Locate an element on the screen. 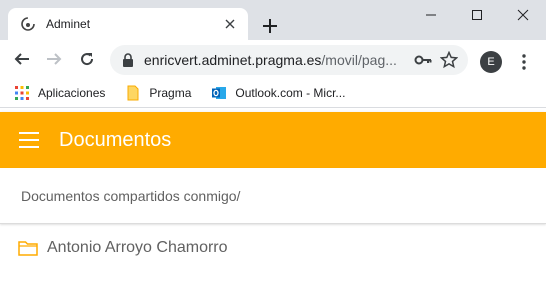 This screenshot has height=303, width=546. lock-icon is located at coordinates (128, 60).